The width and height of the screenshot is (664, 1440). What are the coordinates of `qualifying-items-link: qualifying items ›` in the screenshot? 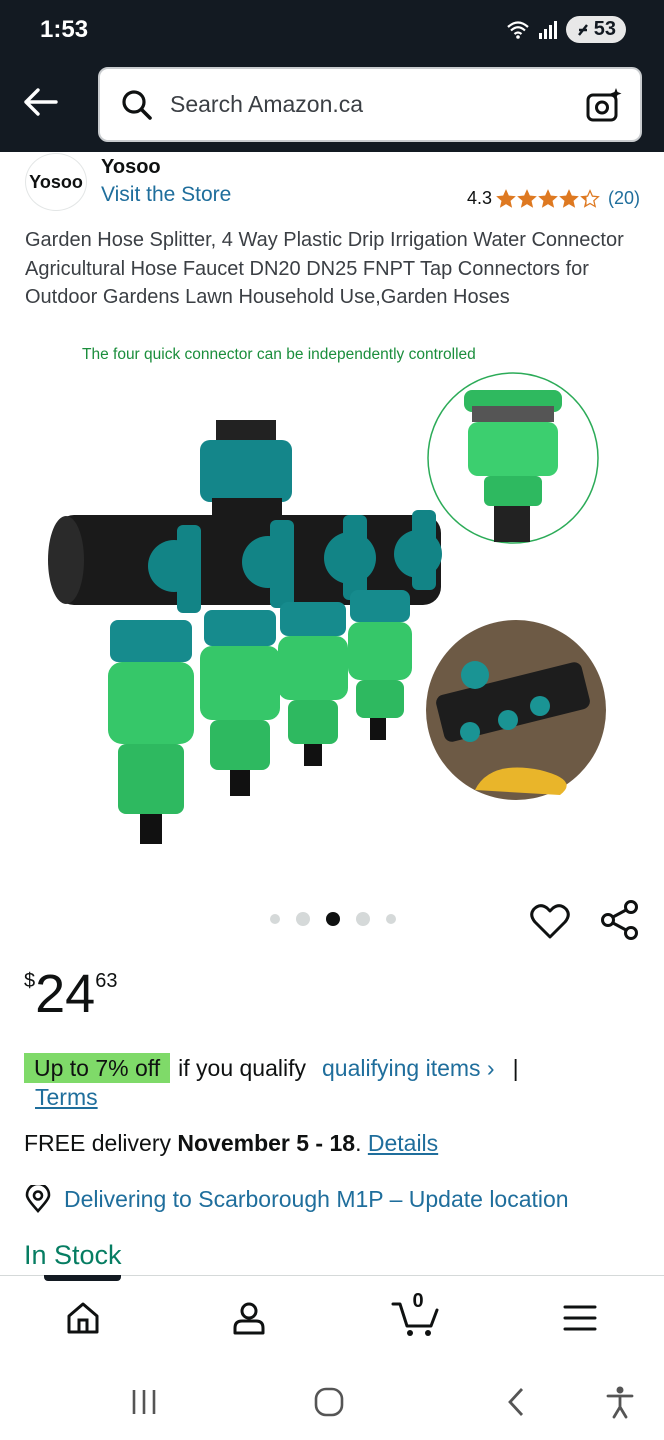 It's located at (408, 1068).